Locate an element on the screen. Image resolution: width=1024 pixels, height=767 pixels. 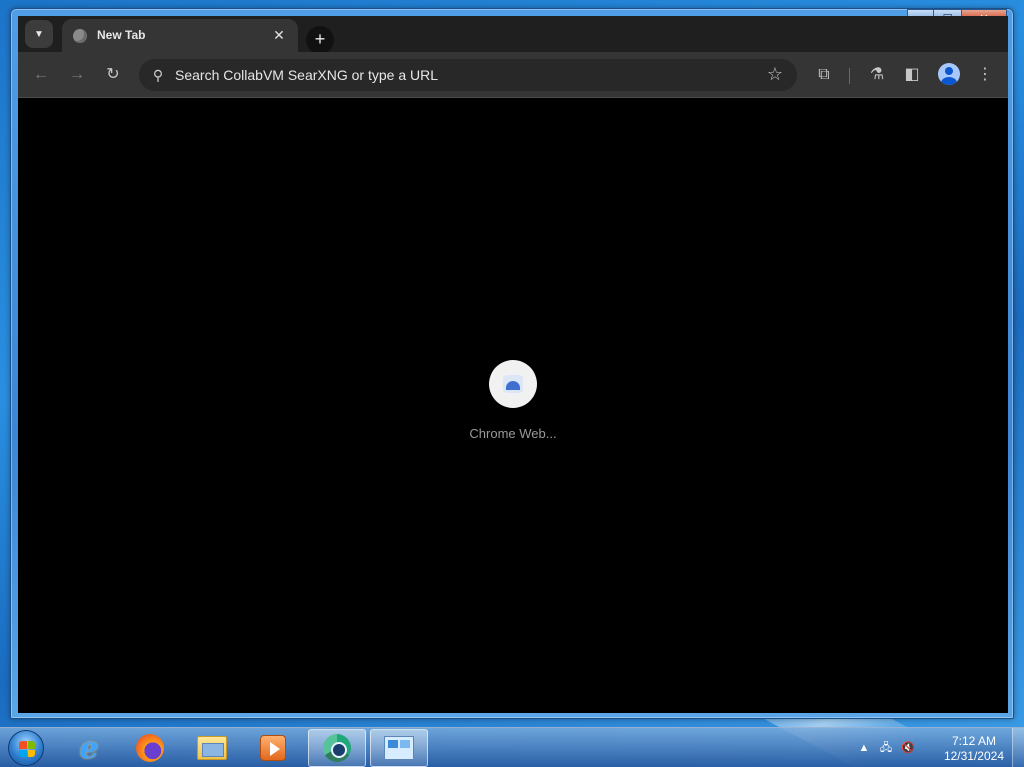
profile-avatar-icon is located at coordinates (949, 74).